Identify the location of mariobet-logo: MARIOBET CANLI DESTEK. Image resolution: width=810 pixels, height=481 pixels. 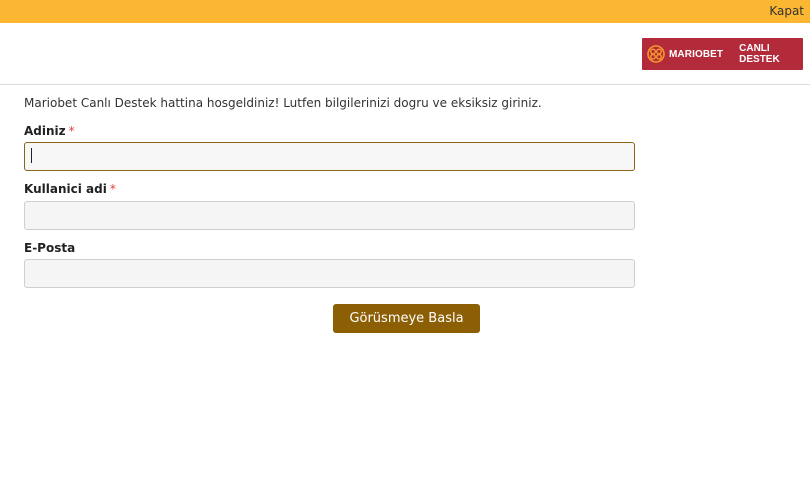
(722, 54).